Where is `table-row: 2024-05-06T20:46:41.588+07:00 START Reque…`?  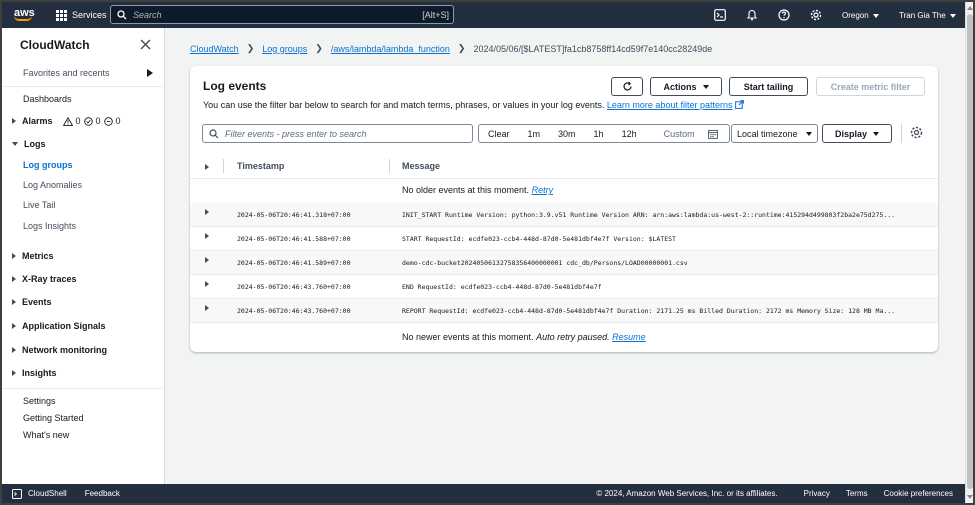 table-row: 2024-05-06T20:46:41.588+07:00 START Reque… is located at coordinates (564, 239).